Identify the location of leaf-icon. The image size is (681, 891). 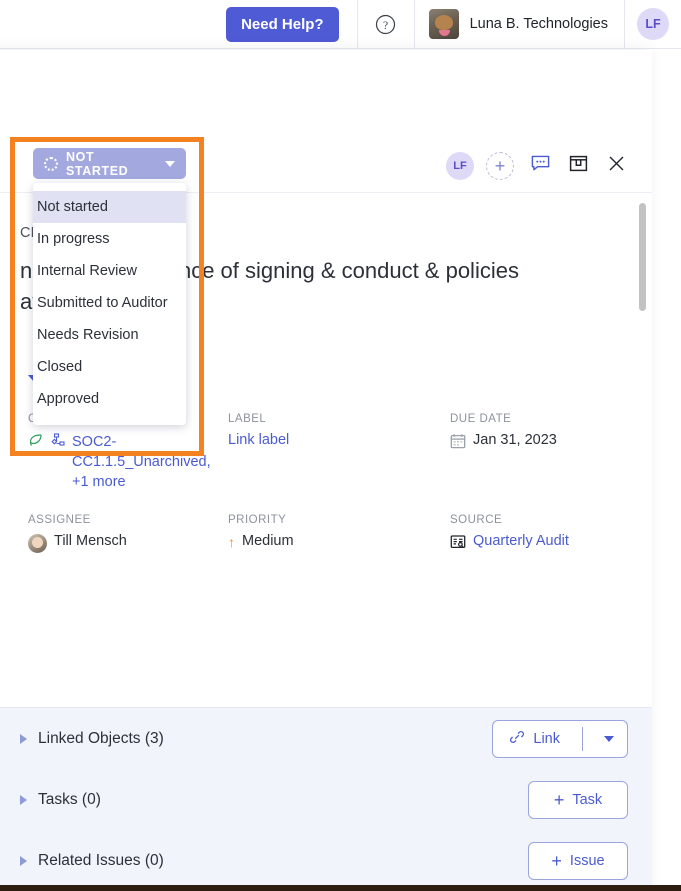
(35, 442).